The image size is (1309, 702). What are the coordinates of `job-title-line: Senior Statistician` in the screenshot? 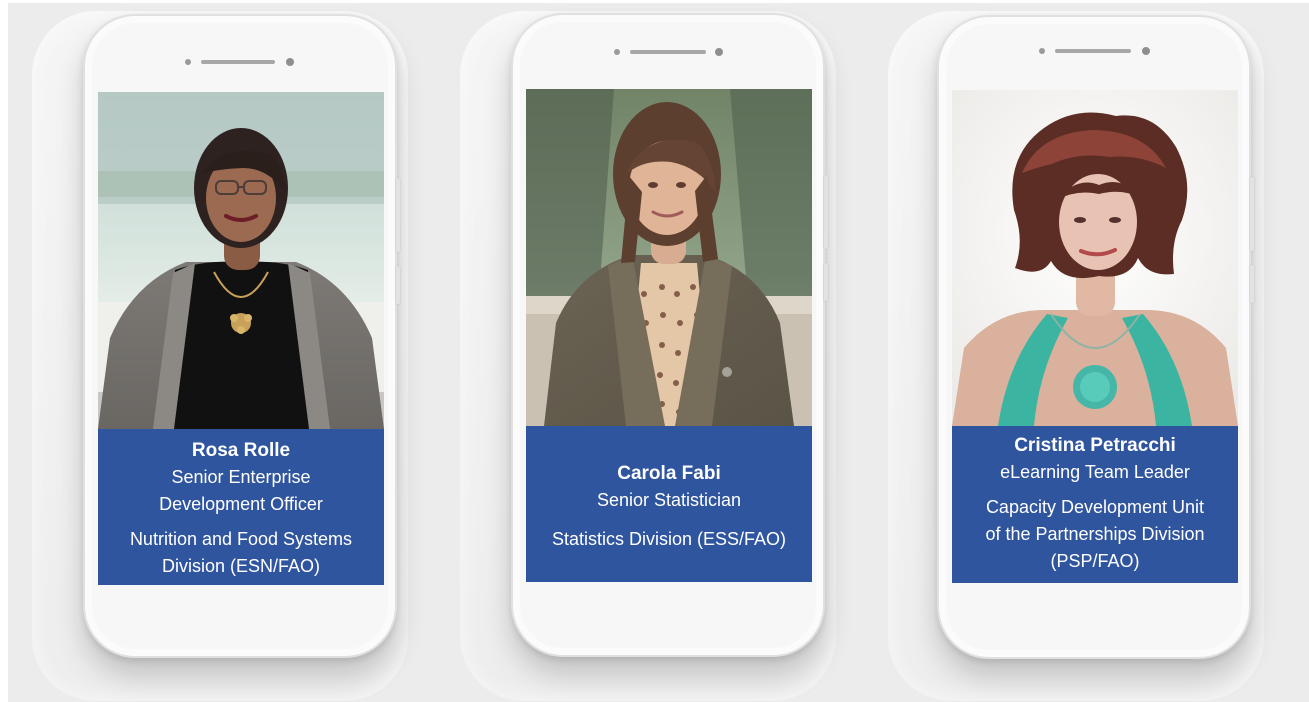 It's located at (669, 500).